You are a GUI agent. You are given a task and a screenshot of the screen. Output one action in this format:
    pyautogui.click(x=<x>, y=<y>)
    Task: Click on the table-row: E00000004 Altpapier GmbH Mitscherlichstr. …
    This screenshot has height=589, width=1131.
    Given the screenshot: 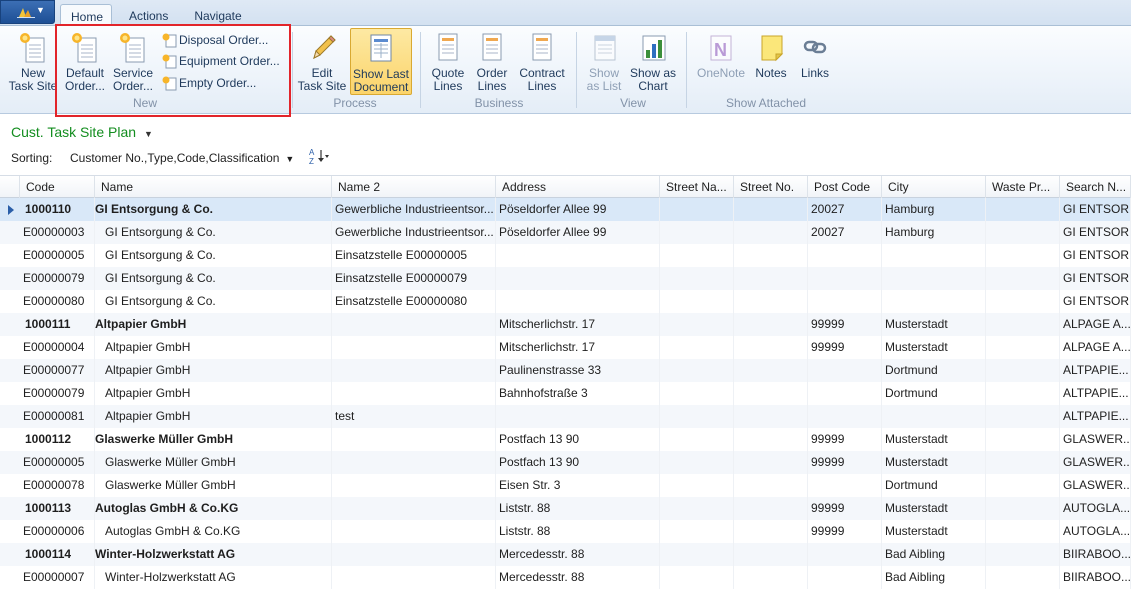 What is the action you would take?
    pyautogui.click(x=565, y=347)
    